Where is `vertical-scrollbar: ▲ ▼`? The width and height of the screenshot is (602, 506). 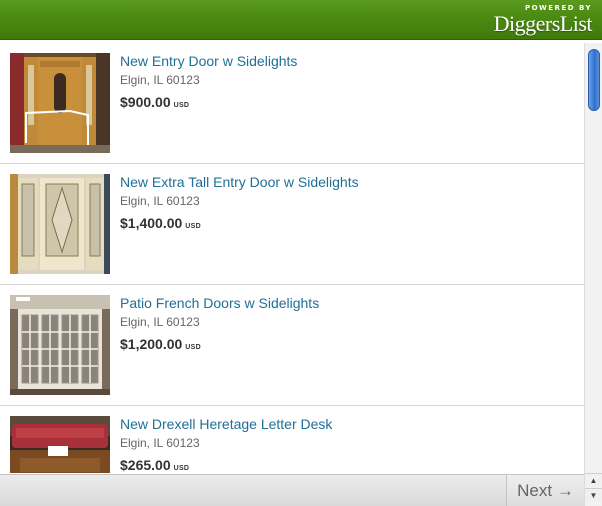
vertical-scrollbar: ▲ ▼ is located at coordinates (593, 274).